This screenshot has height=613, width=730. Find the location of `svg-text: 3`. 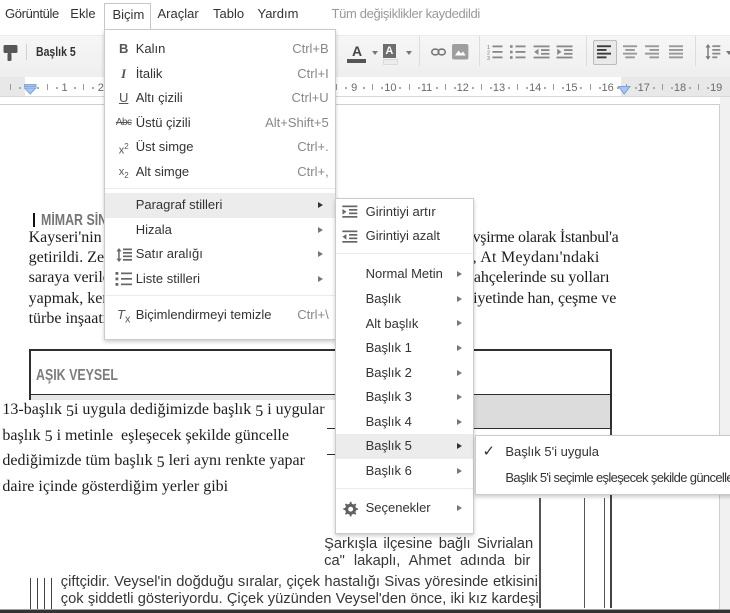

svg-text: 3 is located at coordinates (488, 58).